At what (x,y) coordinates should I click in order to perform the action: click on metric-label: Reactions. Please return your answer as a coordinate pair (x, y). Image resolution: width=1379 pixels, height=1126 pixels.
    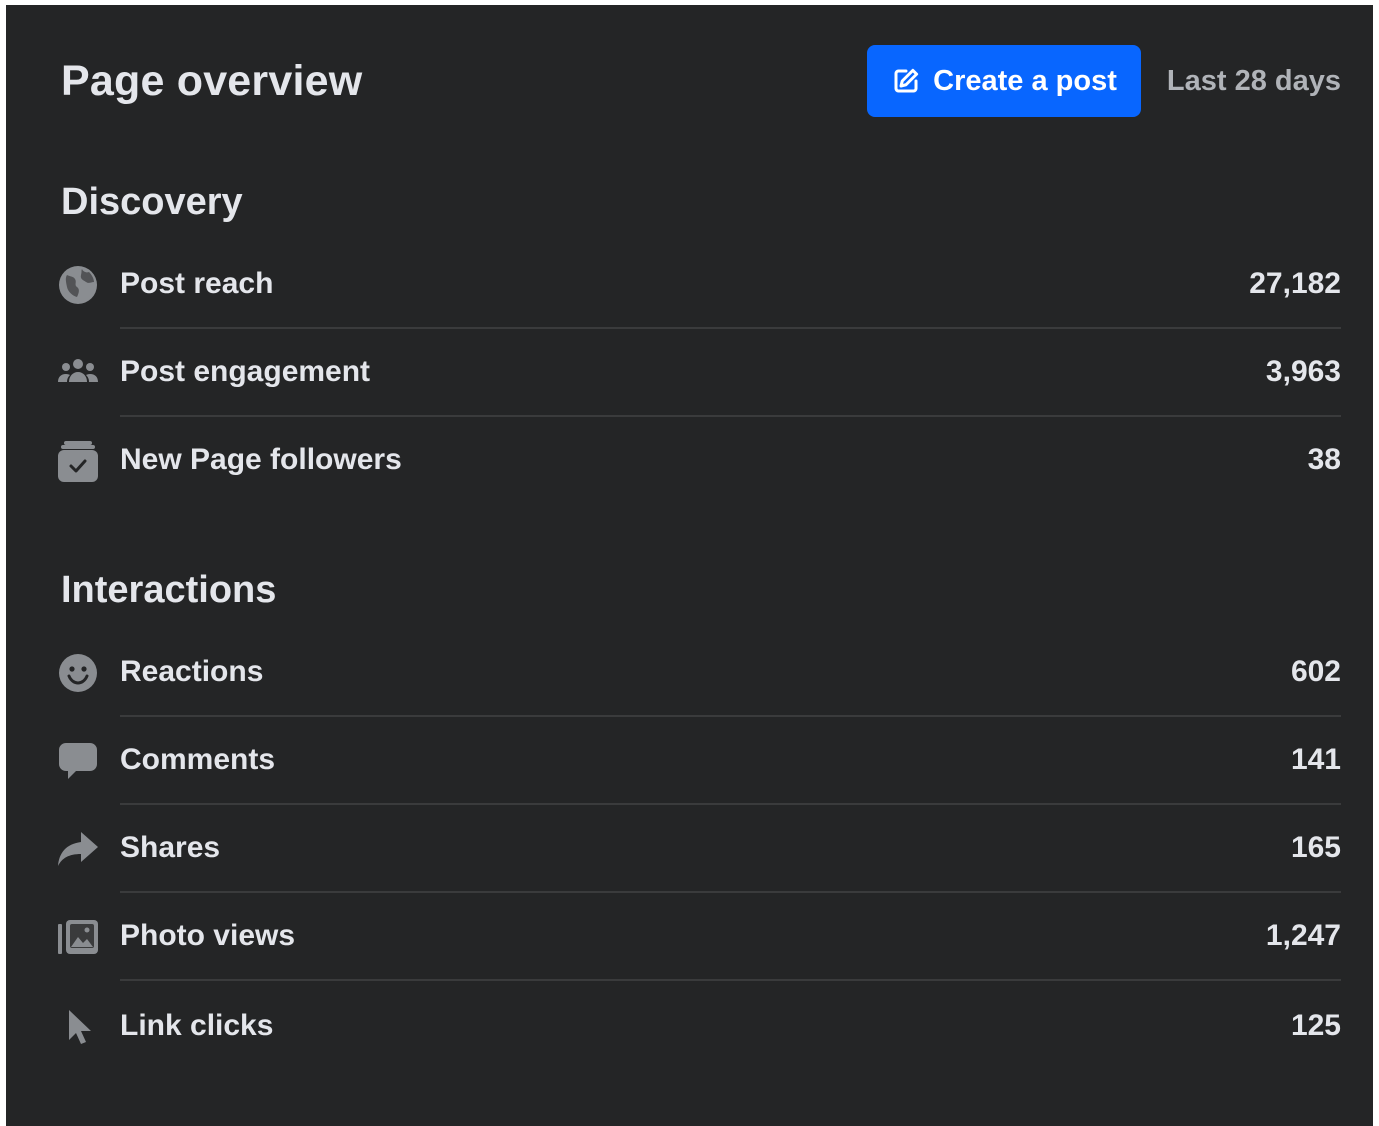
    Looking at the image, I should click on (192, 671).